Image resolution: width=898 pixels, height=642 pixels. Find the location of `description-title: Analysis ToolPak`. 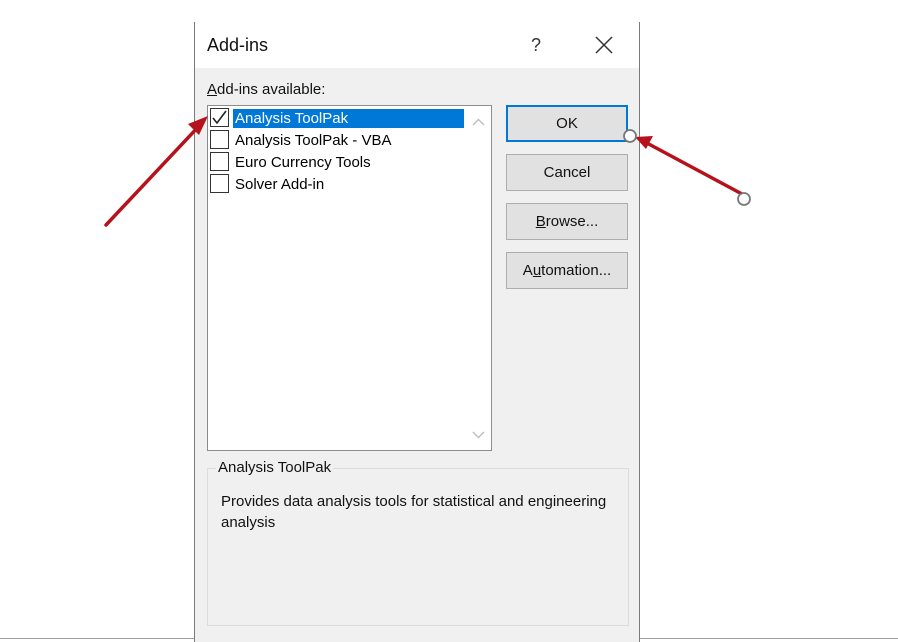

description-title: Analysis ToolPak is located at coordinates (275, 467).